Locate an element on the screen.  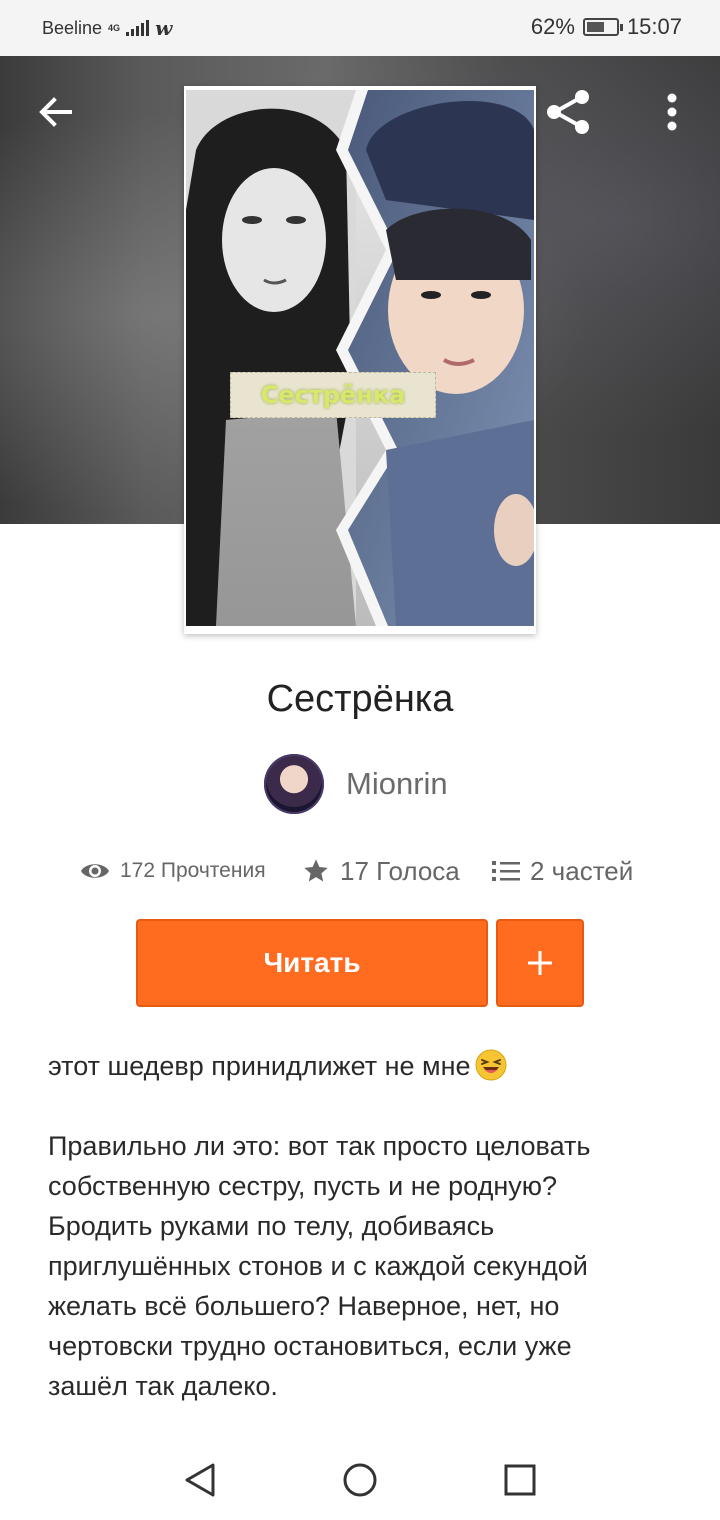
add-to-library-button is located at coordinates (540, 963).